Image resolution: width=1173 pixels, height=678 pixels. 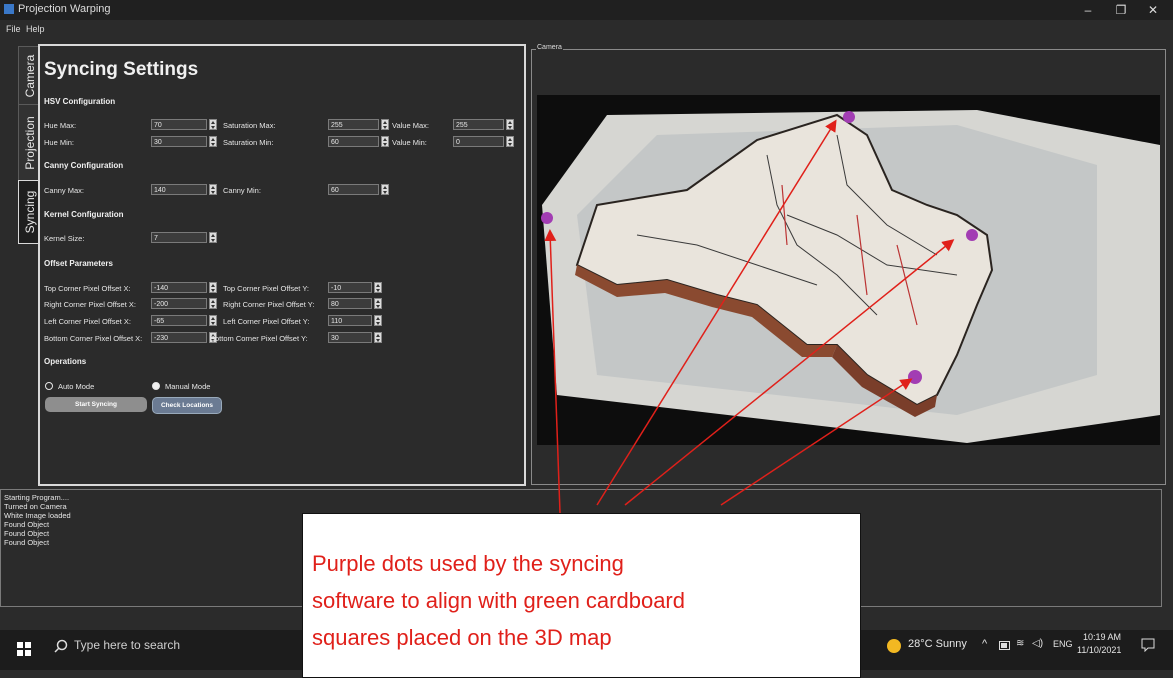 What do you see at coordinates (462, 637) in the screenshot?
I see `callout-text-line: squares placed on the 3D map` at bounding box center [462, 637].